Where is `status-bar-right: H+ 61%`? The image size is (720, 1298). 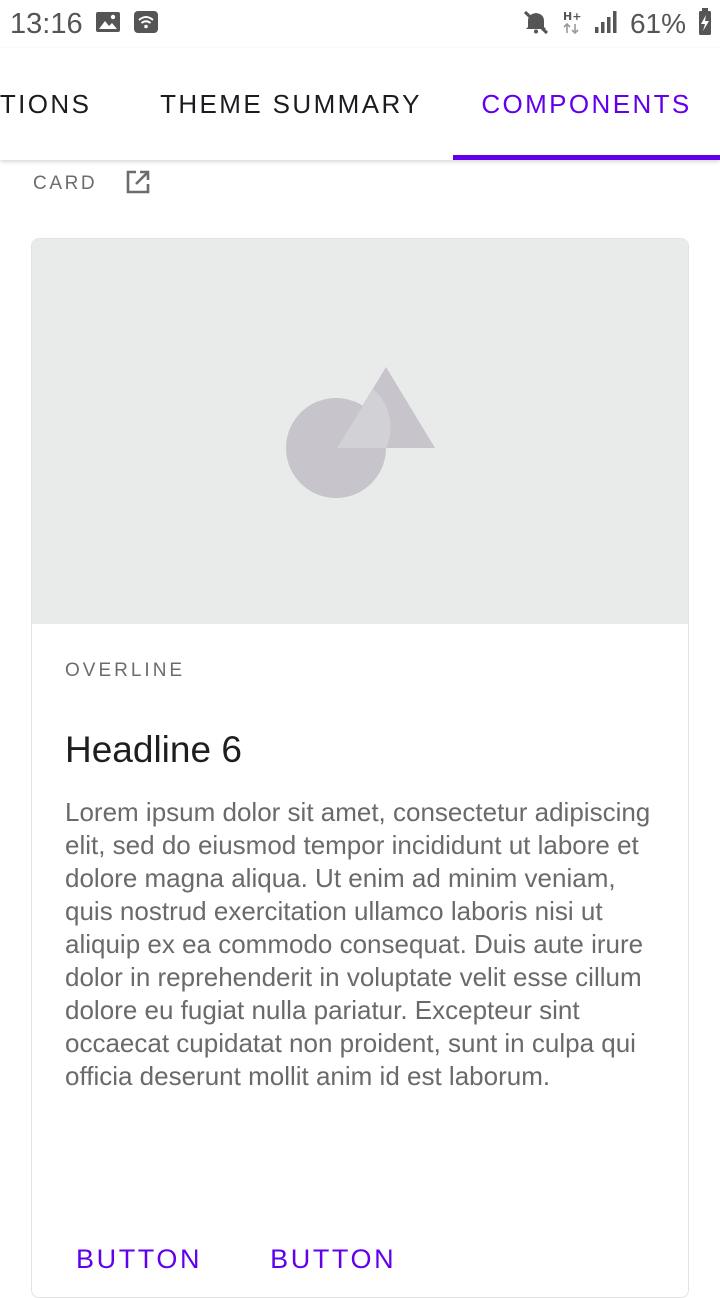
status-bar-right: H+ 61% is located at coordinates (617, 24).